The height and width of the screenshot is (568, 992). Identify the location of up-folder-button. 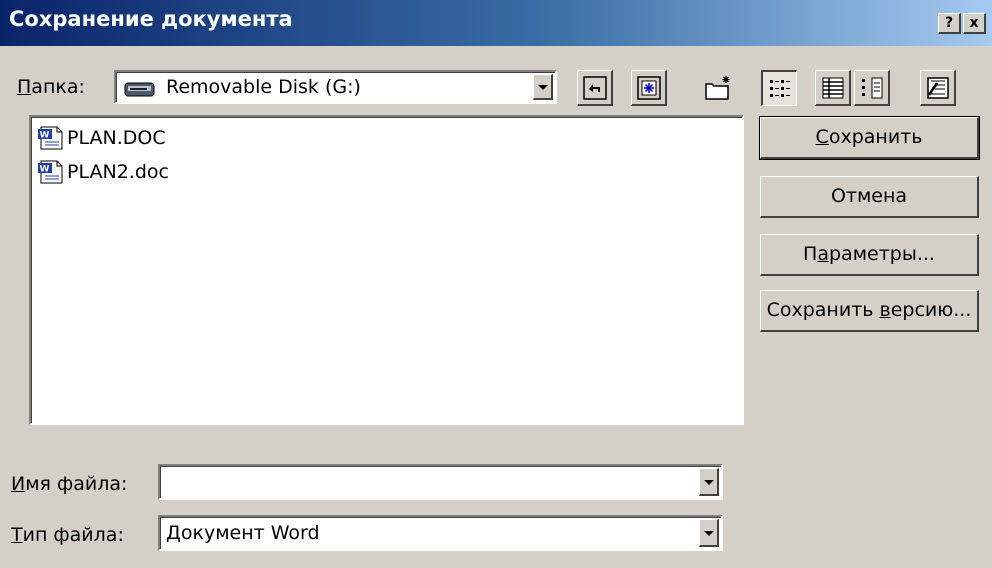
(649, 88).